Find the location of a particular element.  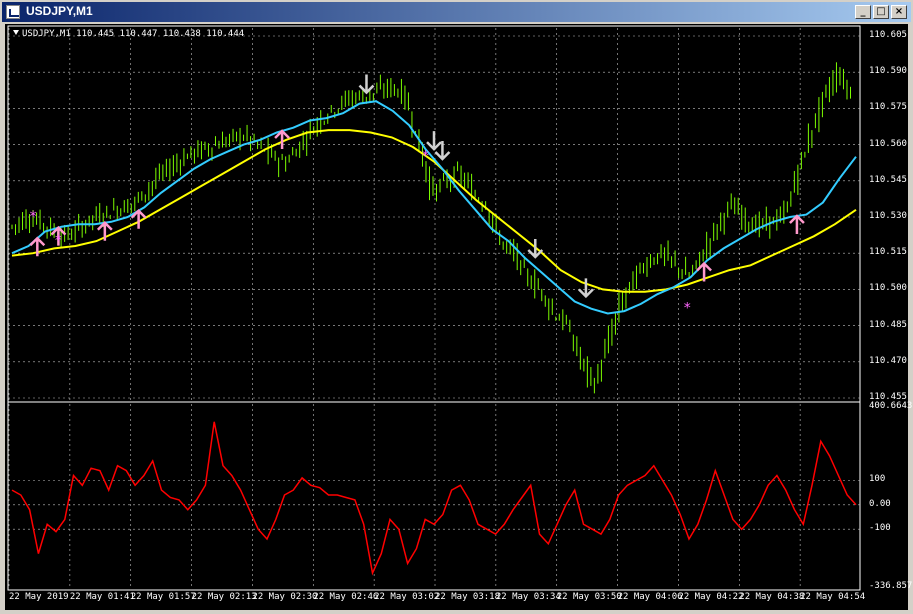

time-tick-label: 22 May 02:13 is located at coordinates (224, 597).